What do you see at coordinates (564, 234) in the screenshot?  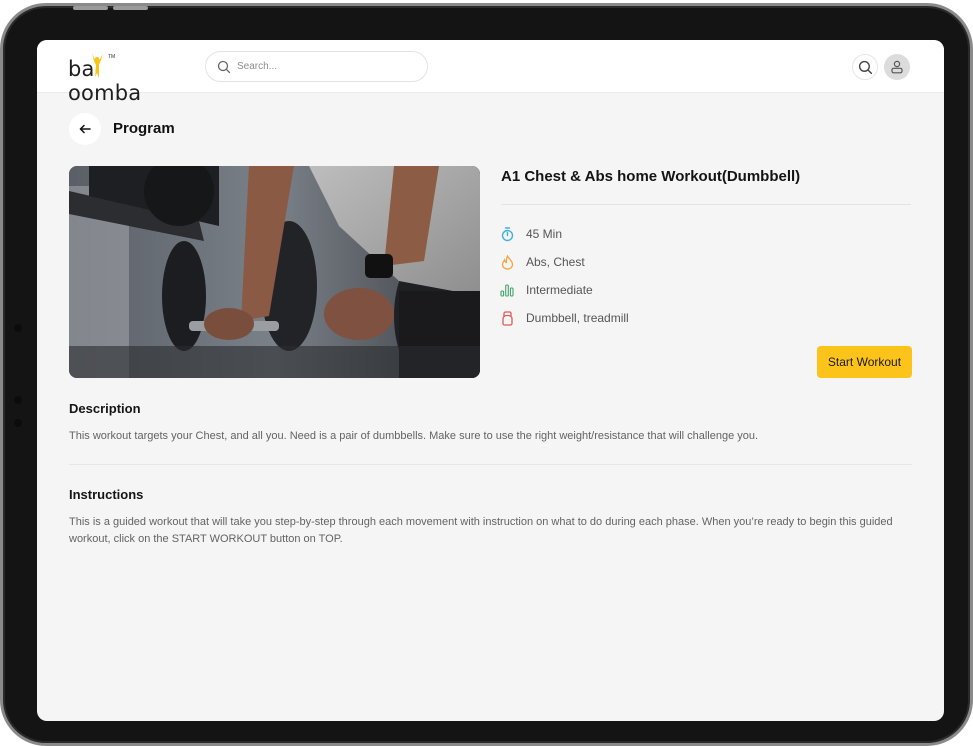 I see `meta-duration: 45 Min` at bounding box center [564, 234].